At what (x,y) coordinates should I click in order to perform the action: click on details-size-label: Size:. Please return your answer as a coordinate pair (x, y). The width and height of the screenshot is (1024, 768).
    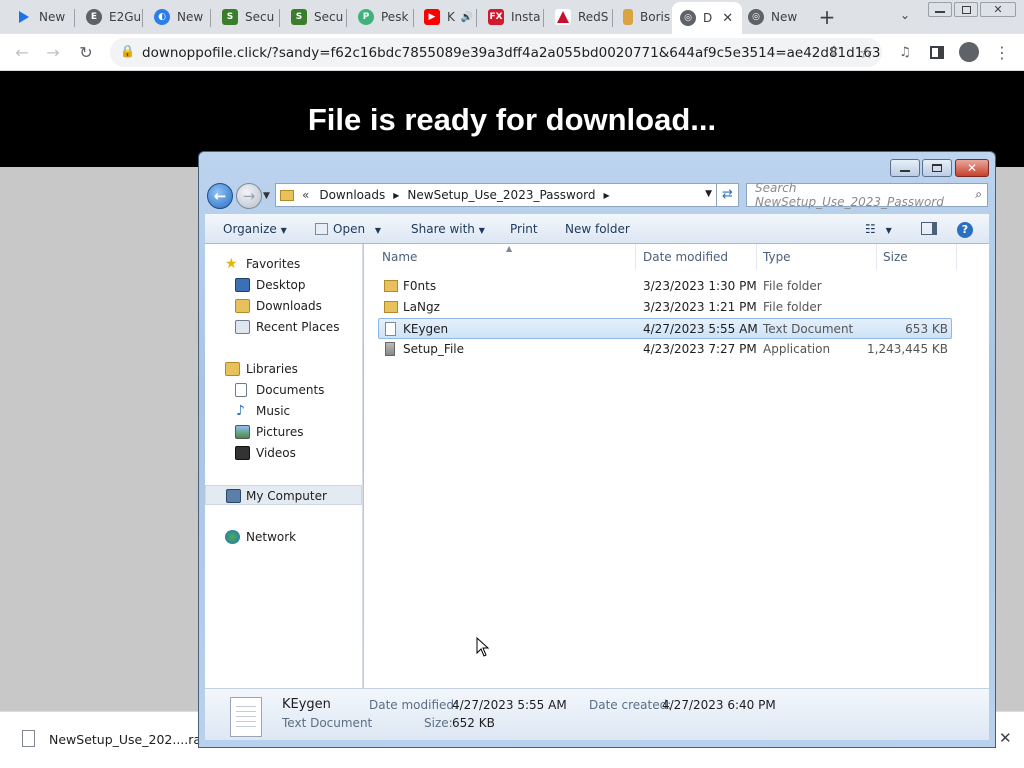
    Looking at the image, I should click on (438, 723).